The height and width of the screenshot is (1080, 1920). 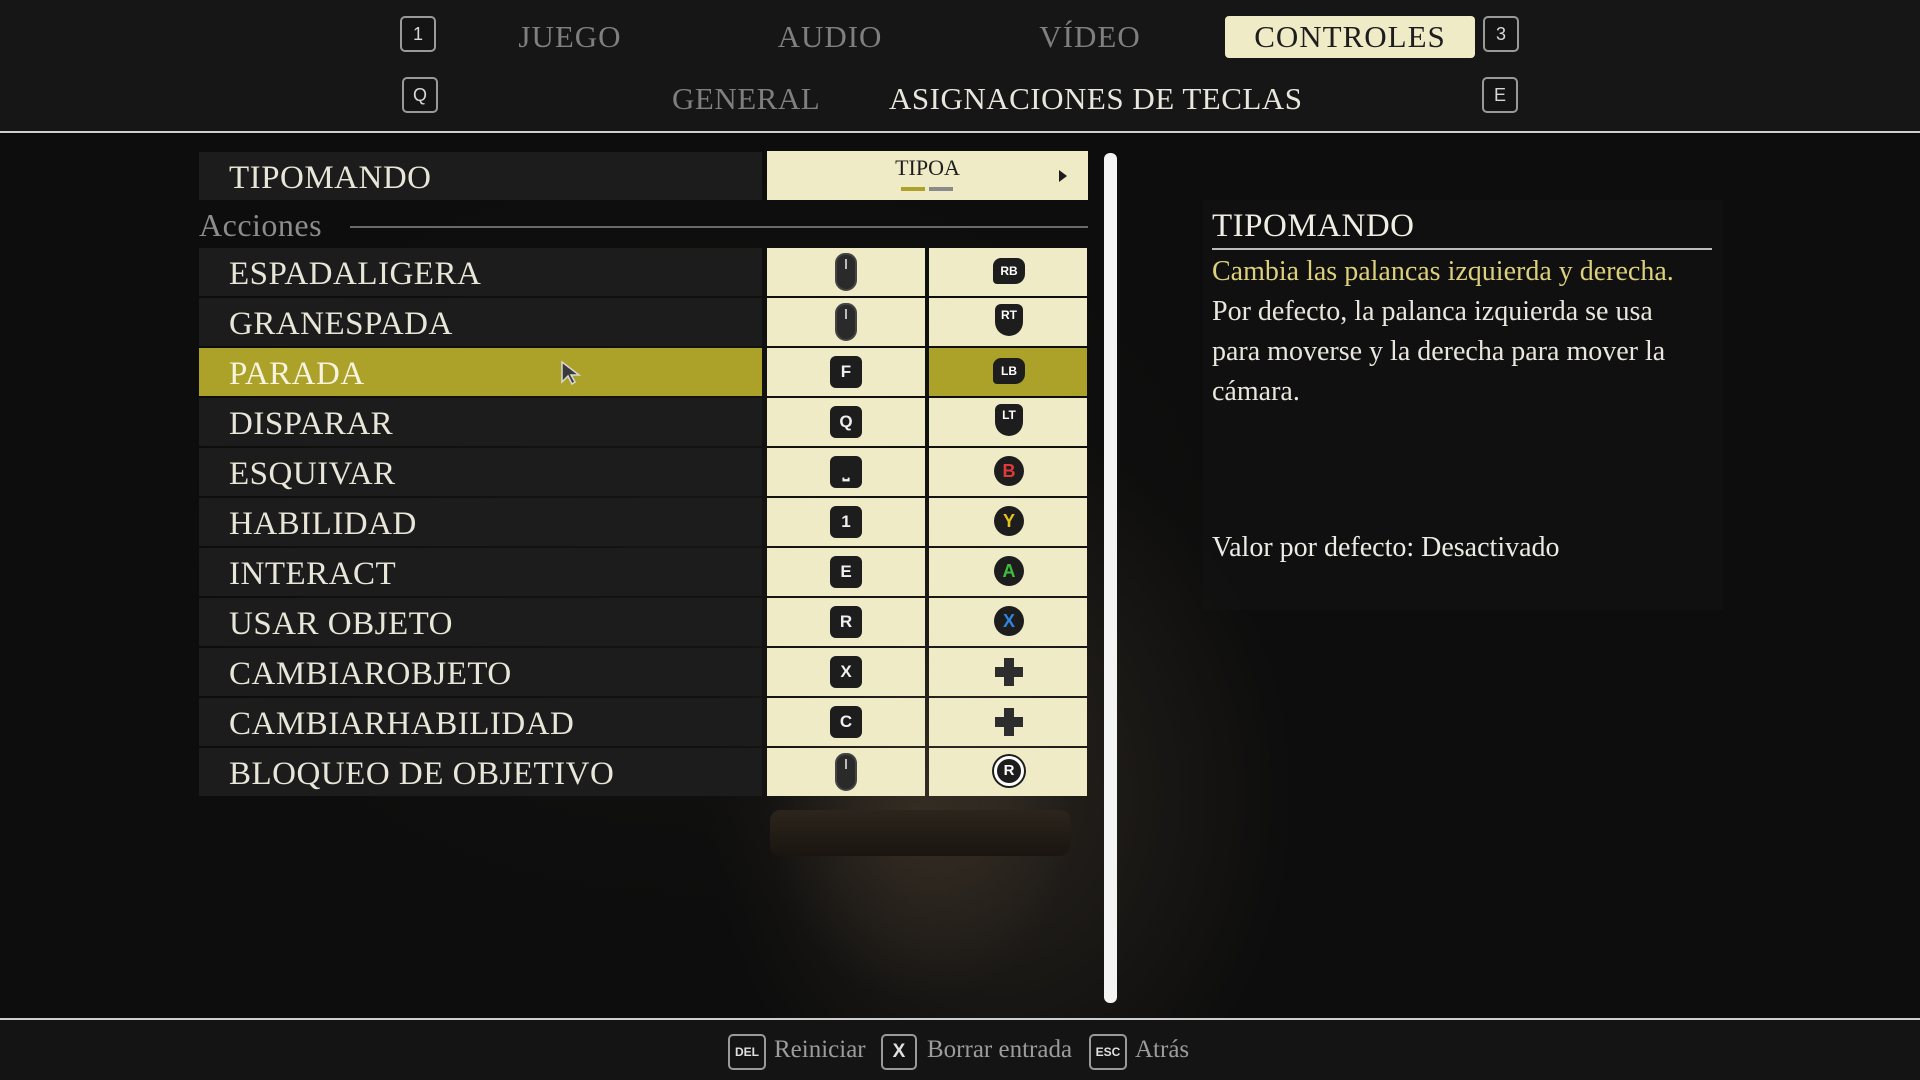 I want to click on q-key-icon: Q, so click(x=846, y=422).